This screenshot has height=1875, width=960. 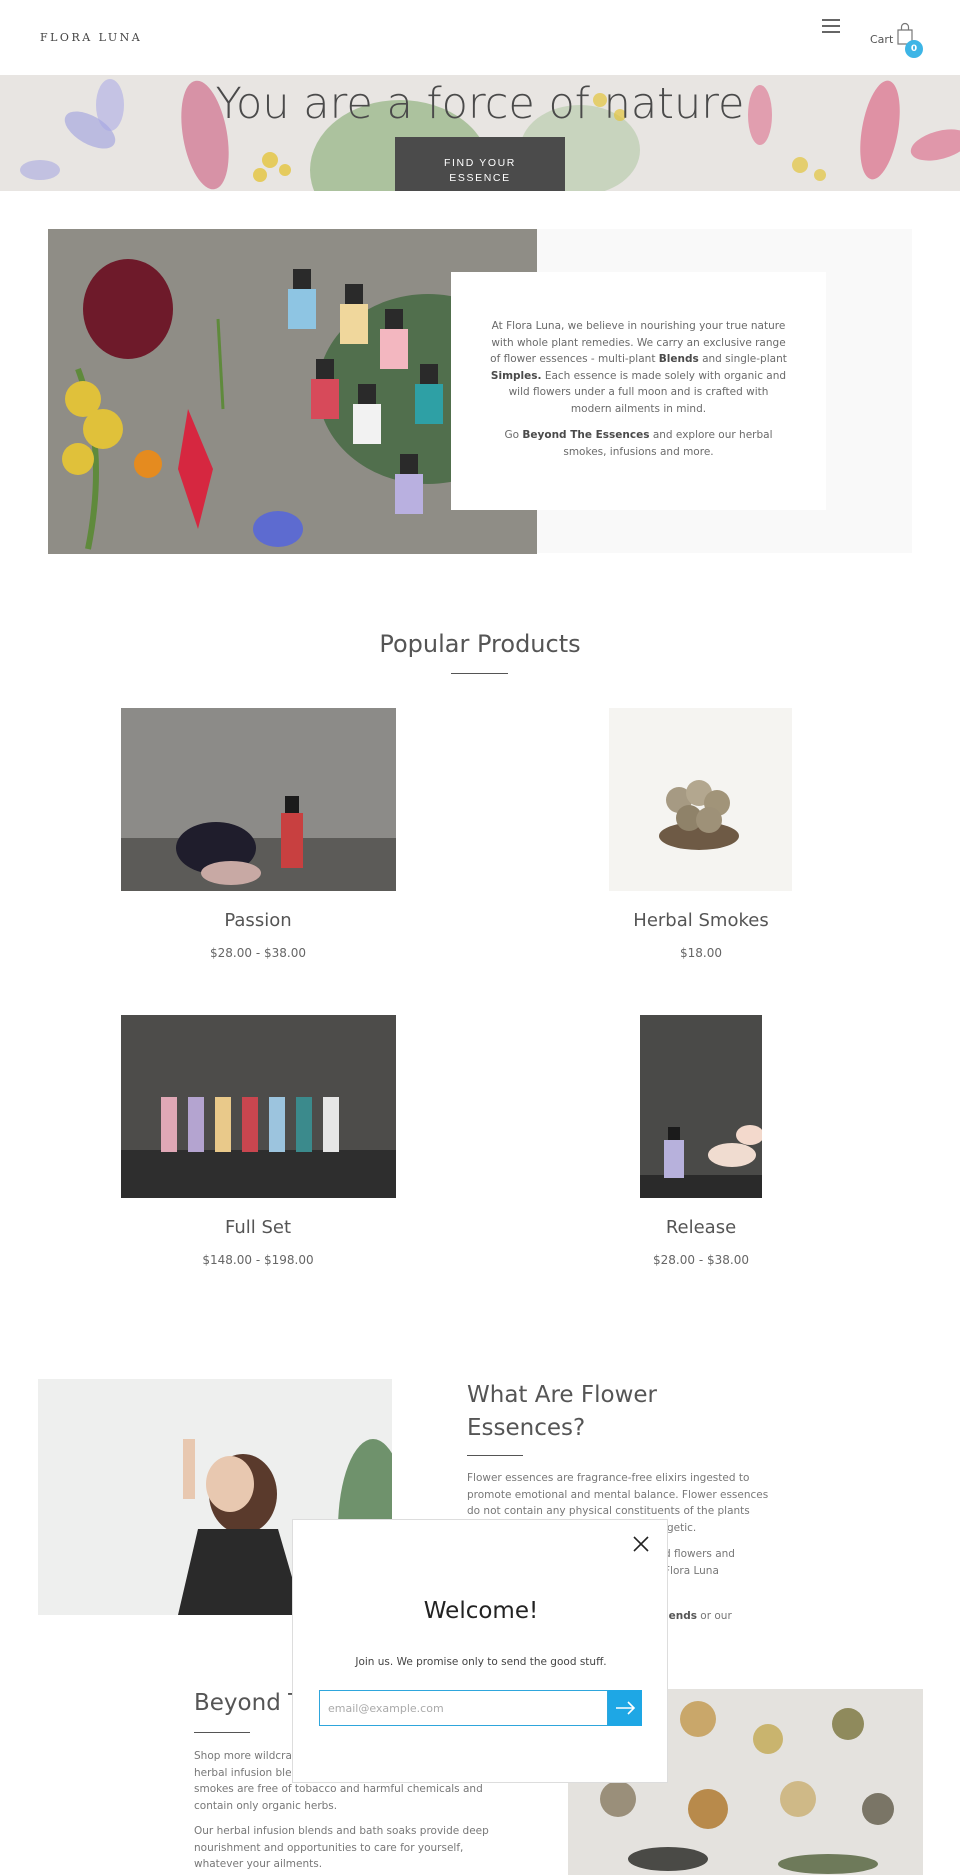 What do you see at coordinates (480, 37) in the screenshot?
I see `site-header: FLORA LUNA Cart 0` at bounding box center [480, 37].